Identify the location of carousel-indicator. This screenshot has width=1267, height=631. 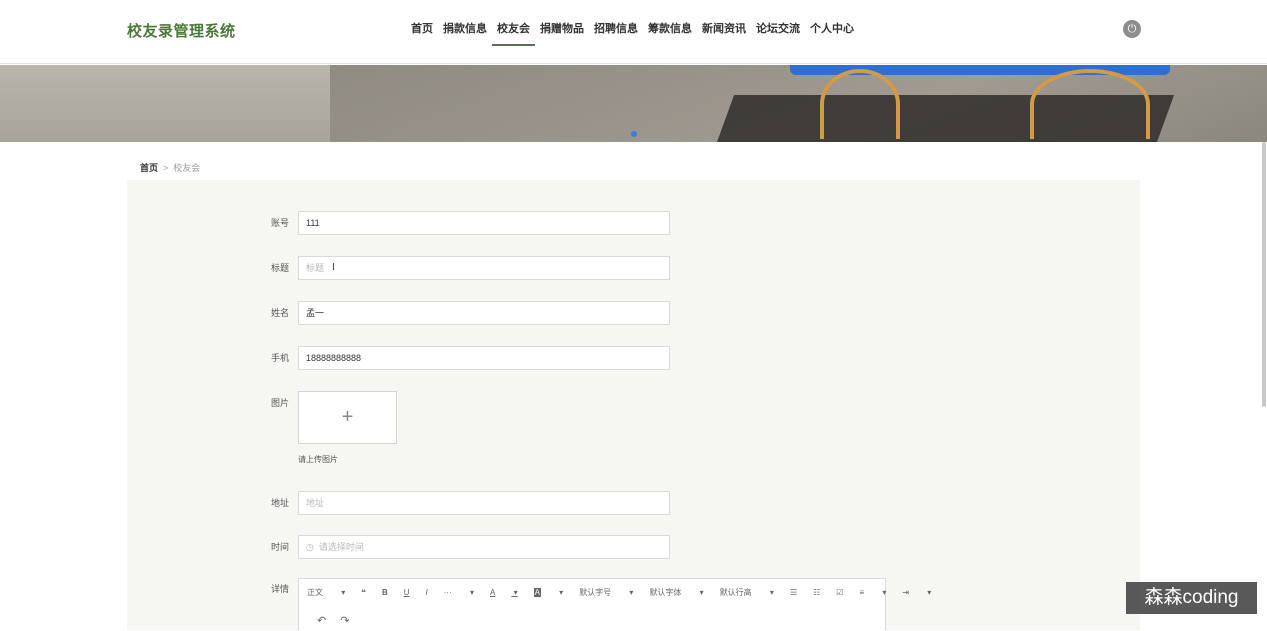
(634, 134).